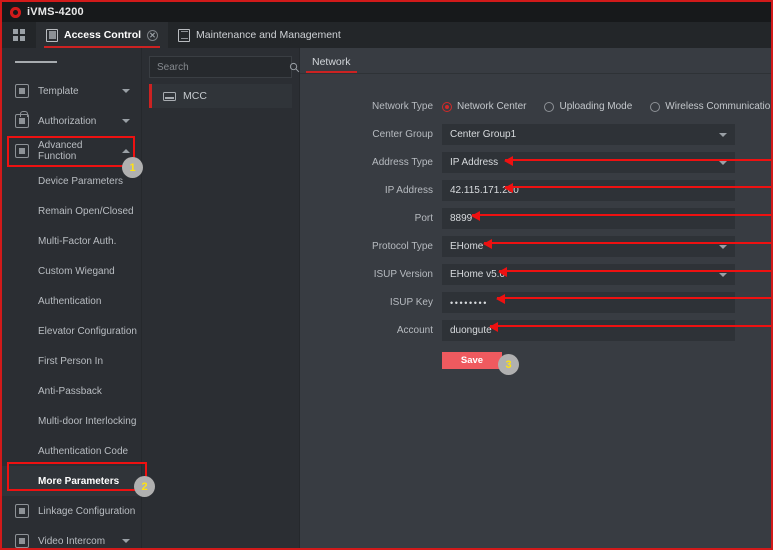  Describe the element at coordinates (22, 119) in the screenshot. I see `lock-icon` at that location.